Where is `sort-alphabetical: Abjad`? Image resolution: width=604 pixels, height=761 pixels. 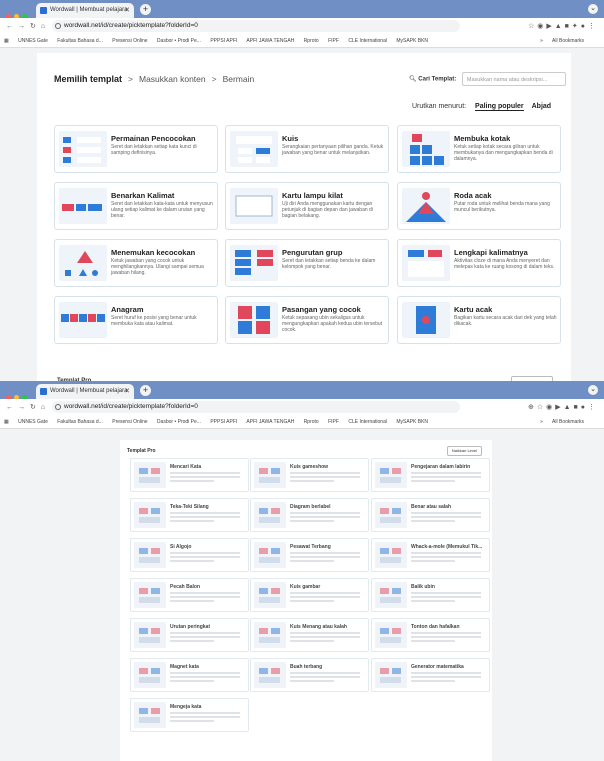 sort-alphabetical: Abjad is located at coordinates (541, 106).